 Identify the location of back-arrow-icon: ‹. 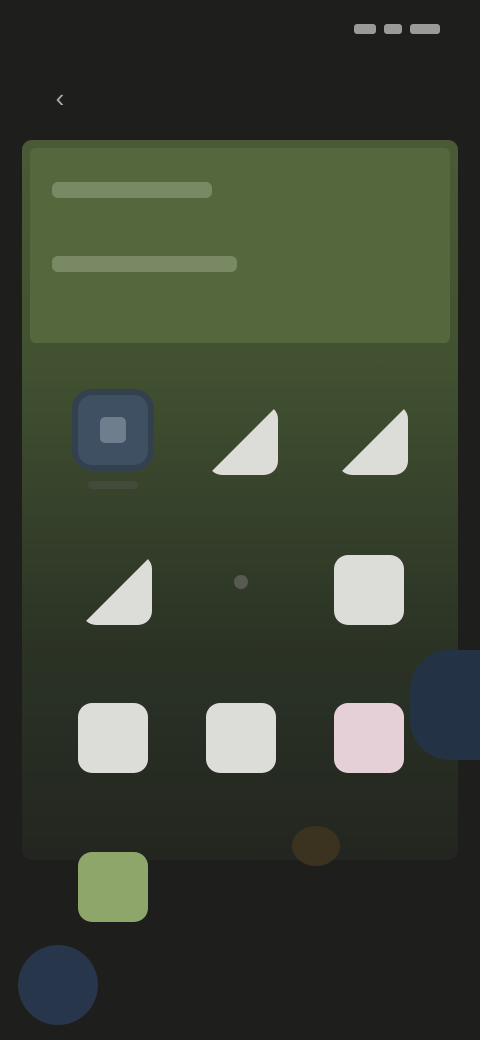
(60, 98).